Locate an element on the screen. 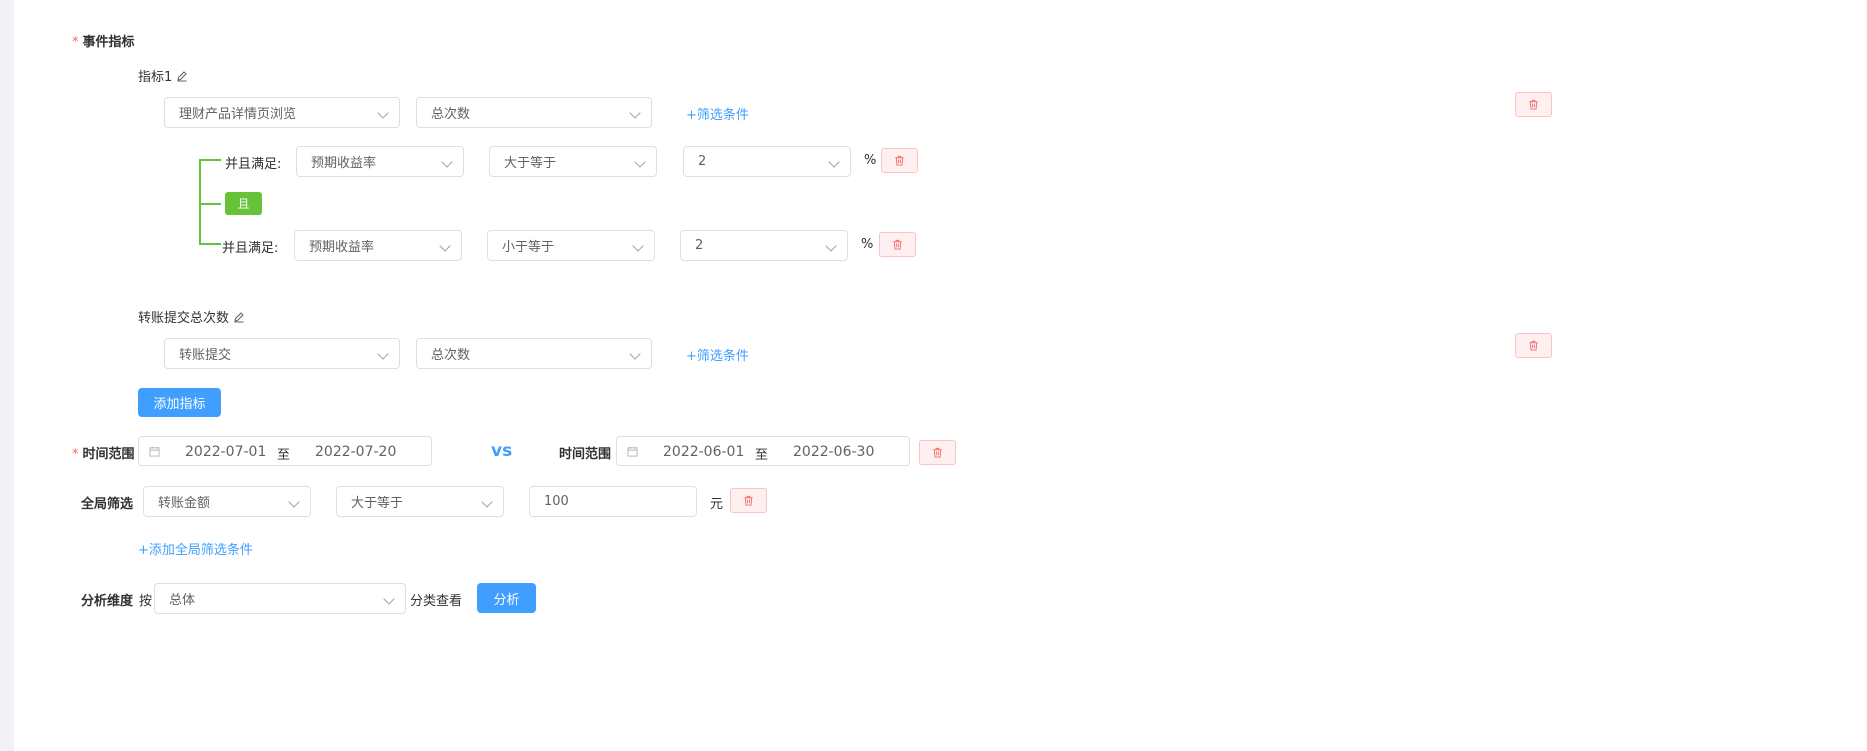 The image size is (1867, 751). metric2-event-select: 转账提交 is located at coordinates (282, 353).